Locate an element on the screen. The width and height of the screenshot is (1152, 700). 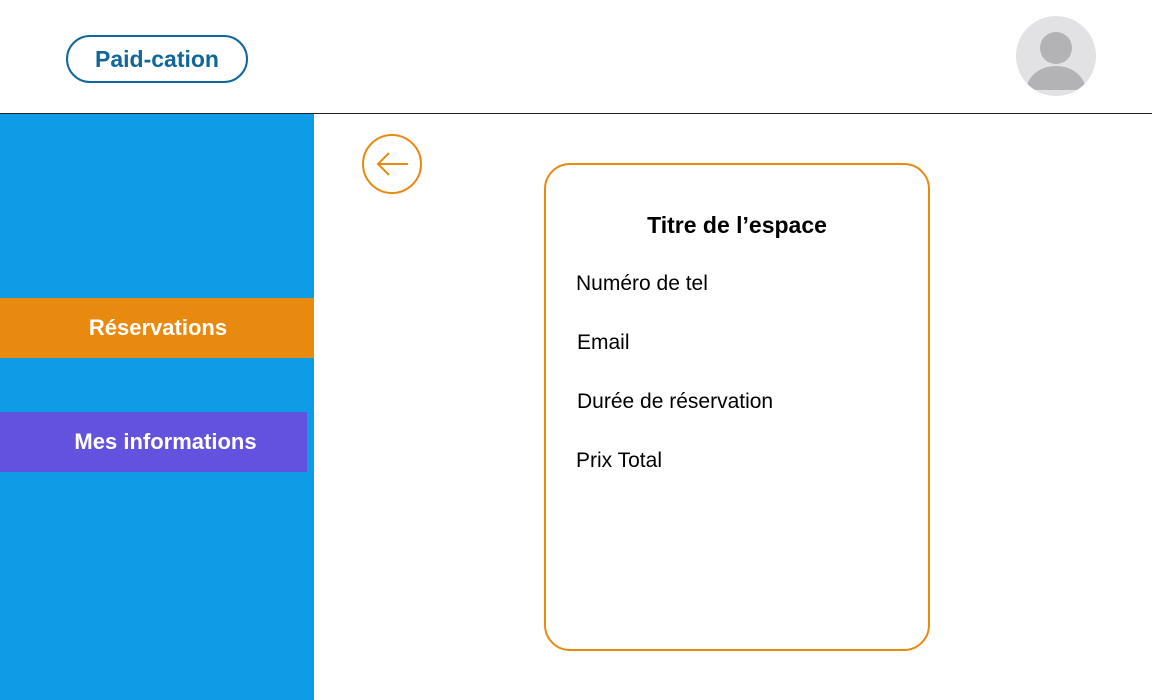
sidebar-item-mes-informations: Mes informations is located at coordinates (153, 442).